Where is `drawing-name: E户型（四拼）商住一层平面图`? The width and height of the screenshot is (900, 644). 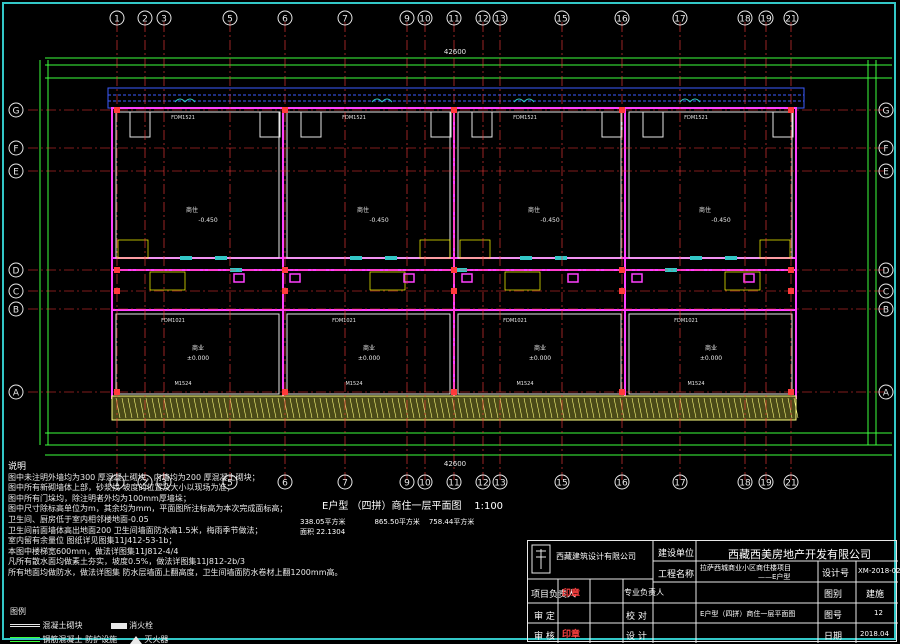 drawing-name: E户型（四拼）商住一层平面图 is located at coordinates (748, 614).